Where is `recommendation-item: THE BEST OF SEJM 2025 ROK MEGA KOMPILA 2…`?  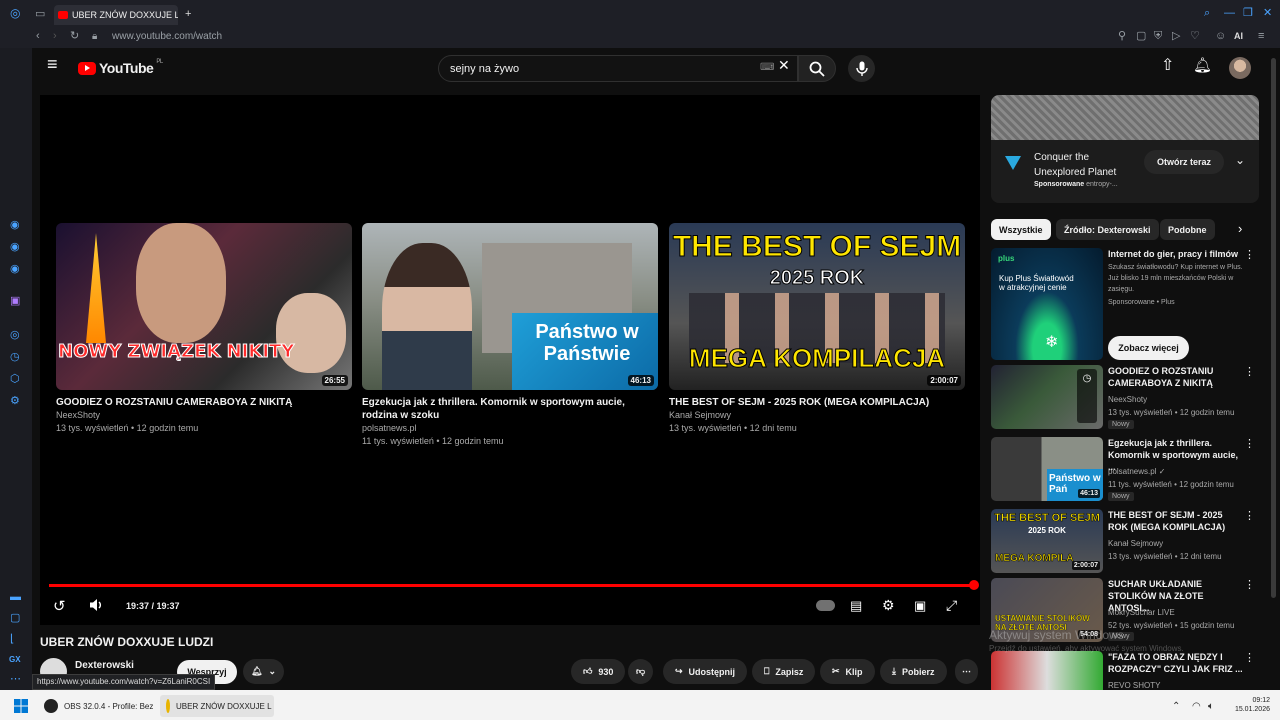 recommendation-item: THE BEST OF SEJM 2025 ROK MEGA KOMPILA 2… is located at coordinates (1125, 542).